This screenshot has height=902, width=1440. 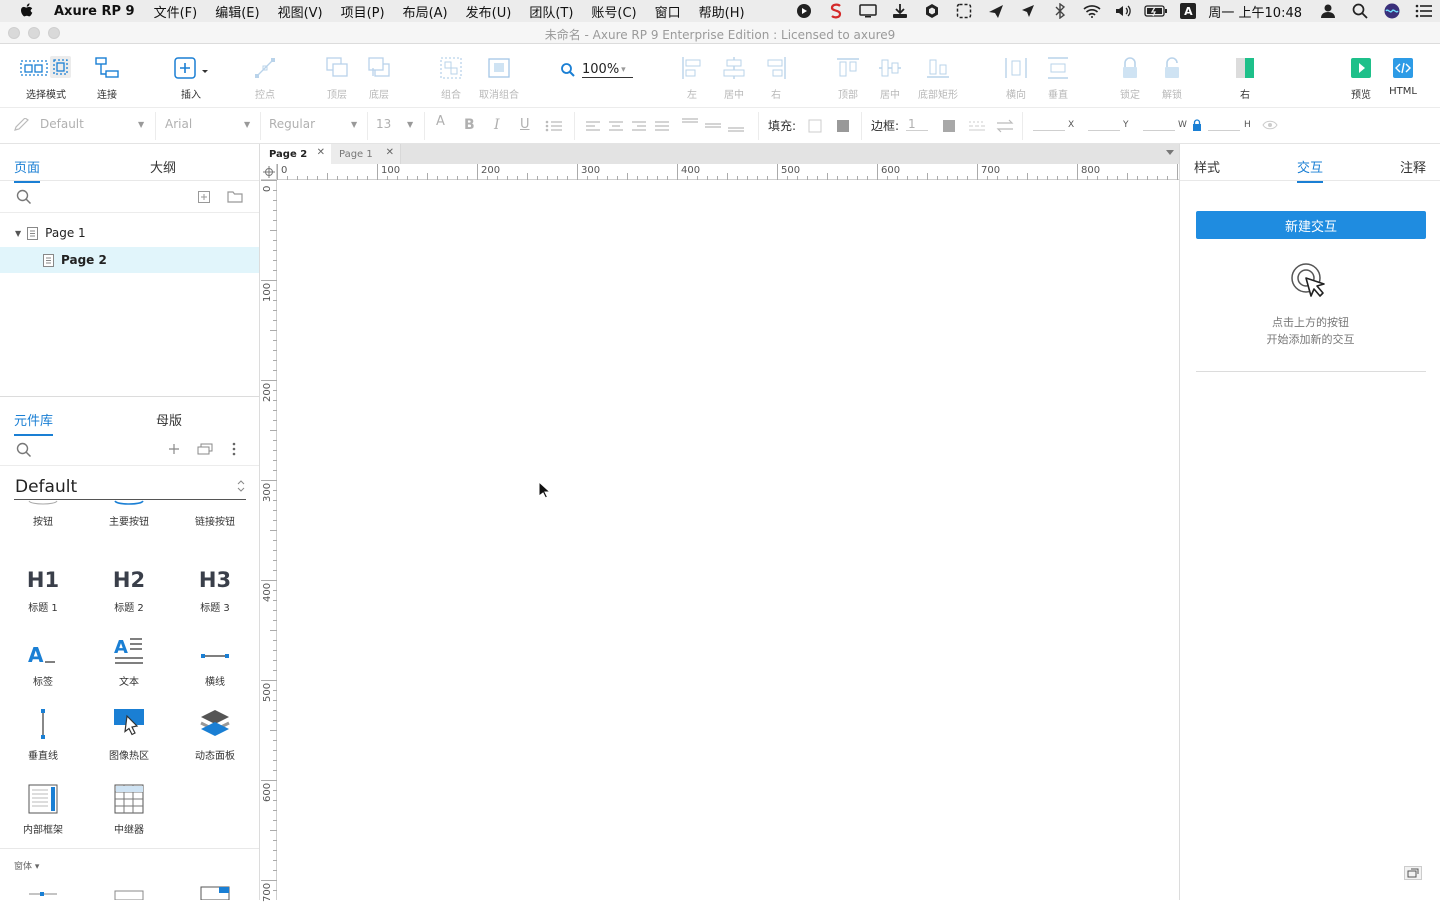 What do you see at coordinates (1270, 125) in the screenshot?
I see `visibility-eye-icon` at bounding box center [1270, 125].